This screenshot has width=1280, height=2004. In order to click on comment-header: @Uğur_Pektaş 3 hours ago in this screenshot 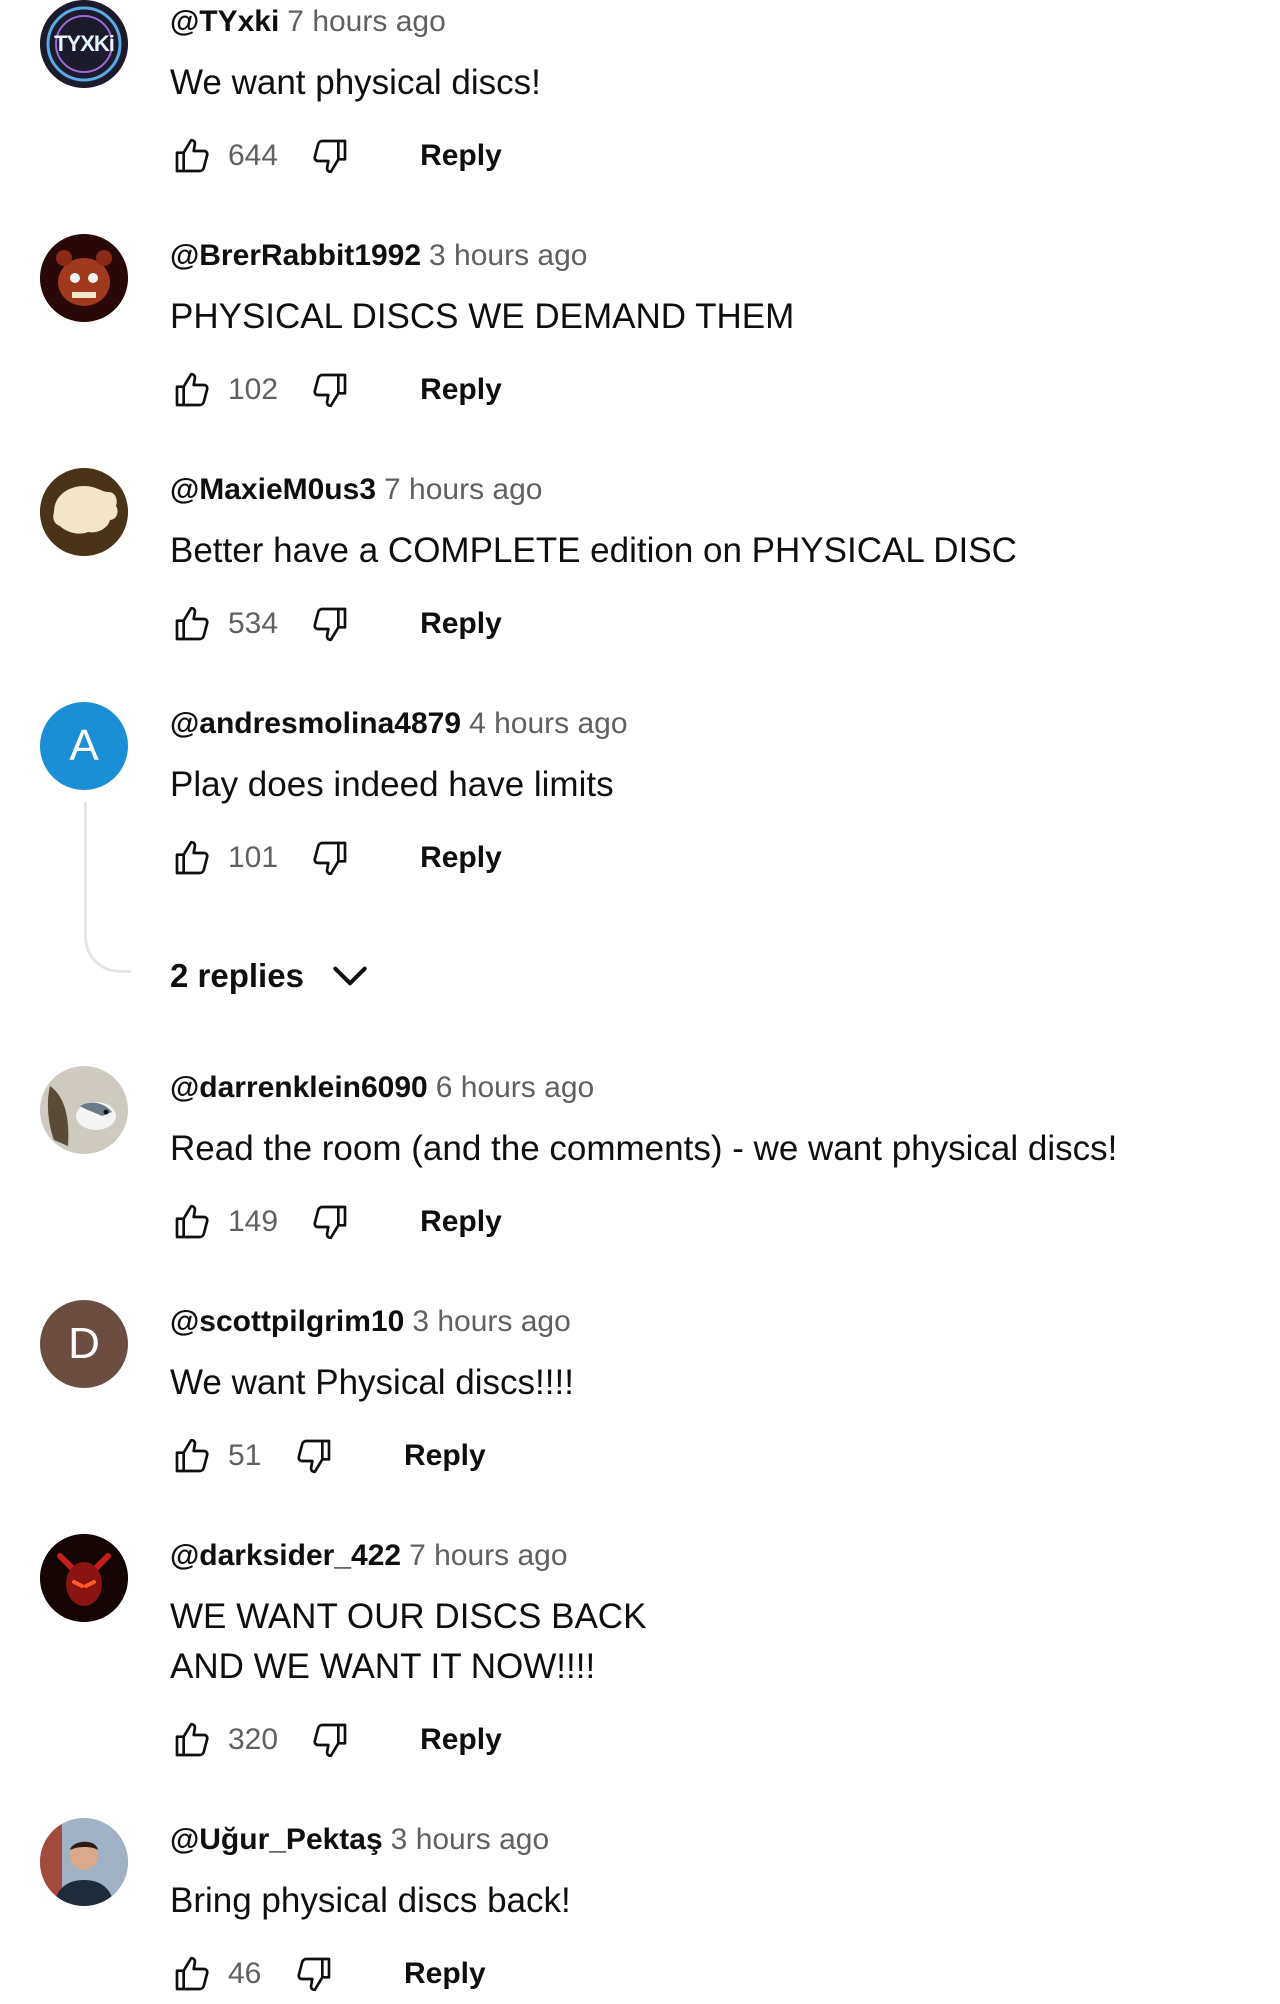, I will do `click(359, 1840)`.